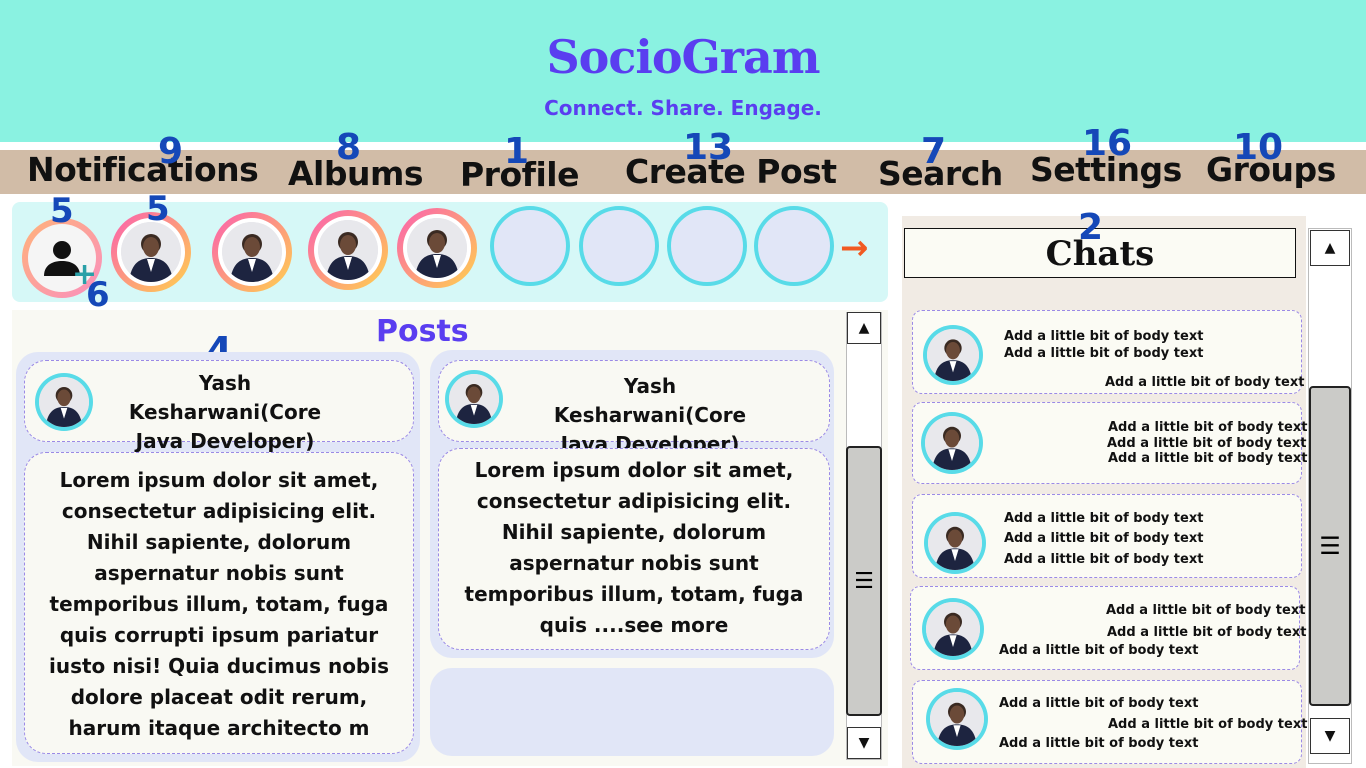 The width and height of the screenshot is (1366, 768). What do you see at coordinates (1091, 227) in the screenshot?
I see `chats-badge: 2` at bounding box center [1091, 227].